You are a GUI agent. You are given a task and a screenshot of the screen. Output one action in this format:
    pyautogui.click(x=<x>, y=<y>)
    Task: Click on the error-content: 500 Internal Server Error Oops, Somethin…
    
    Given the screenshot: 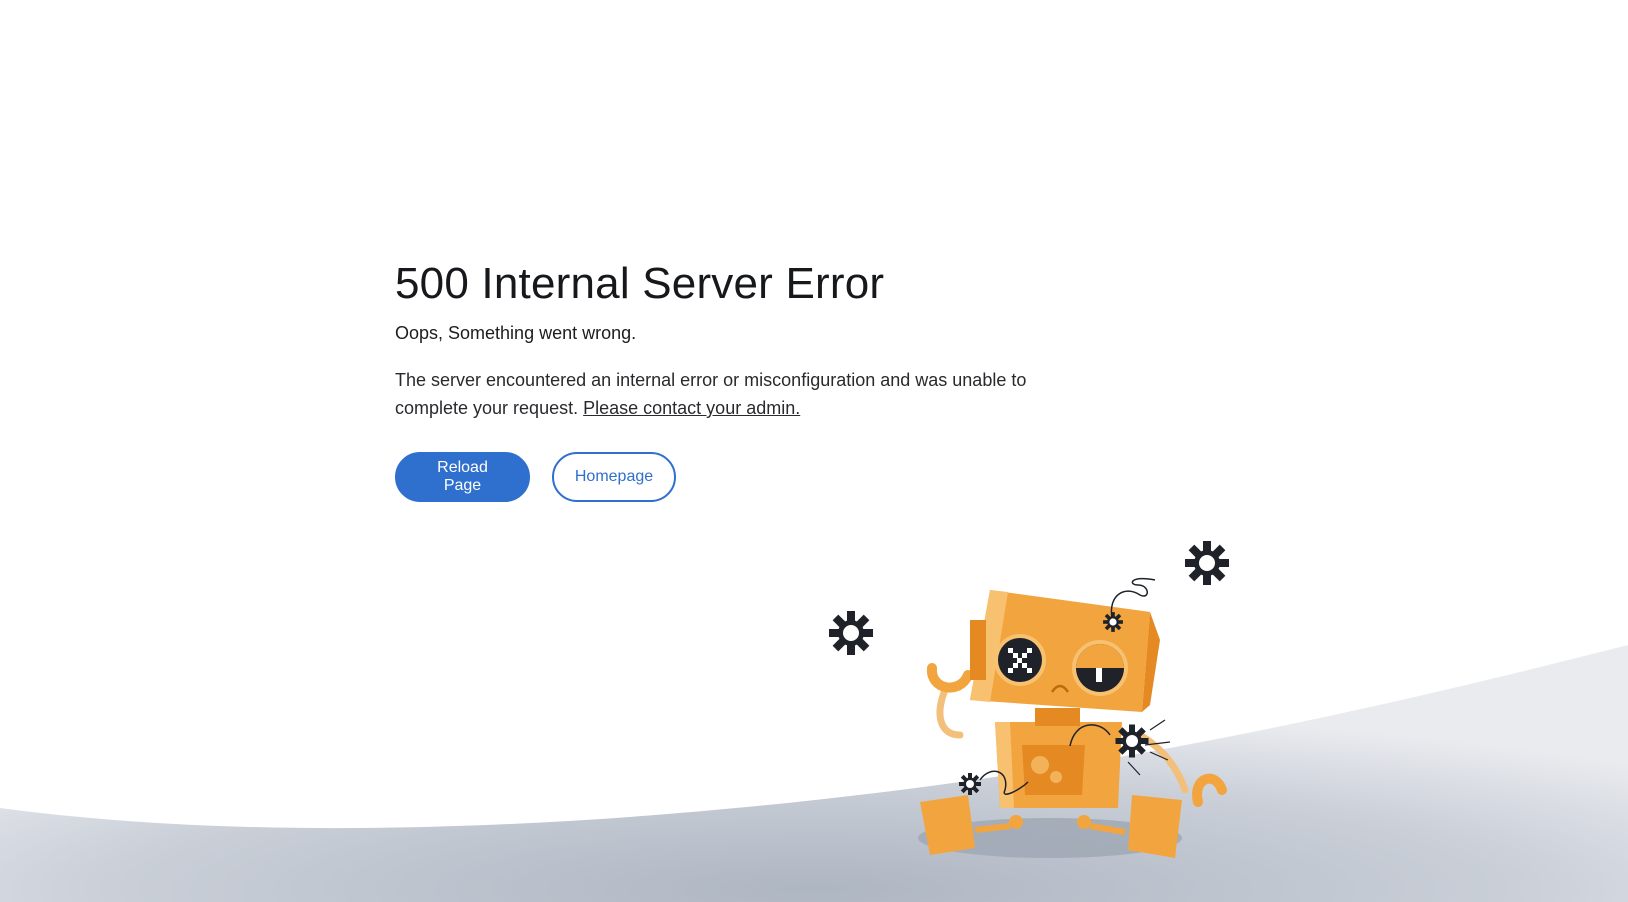 What is the action you would take?
    pyautogui.click(x=735, y=379)
    